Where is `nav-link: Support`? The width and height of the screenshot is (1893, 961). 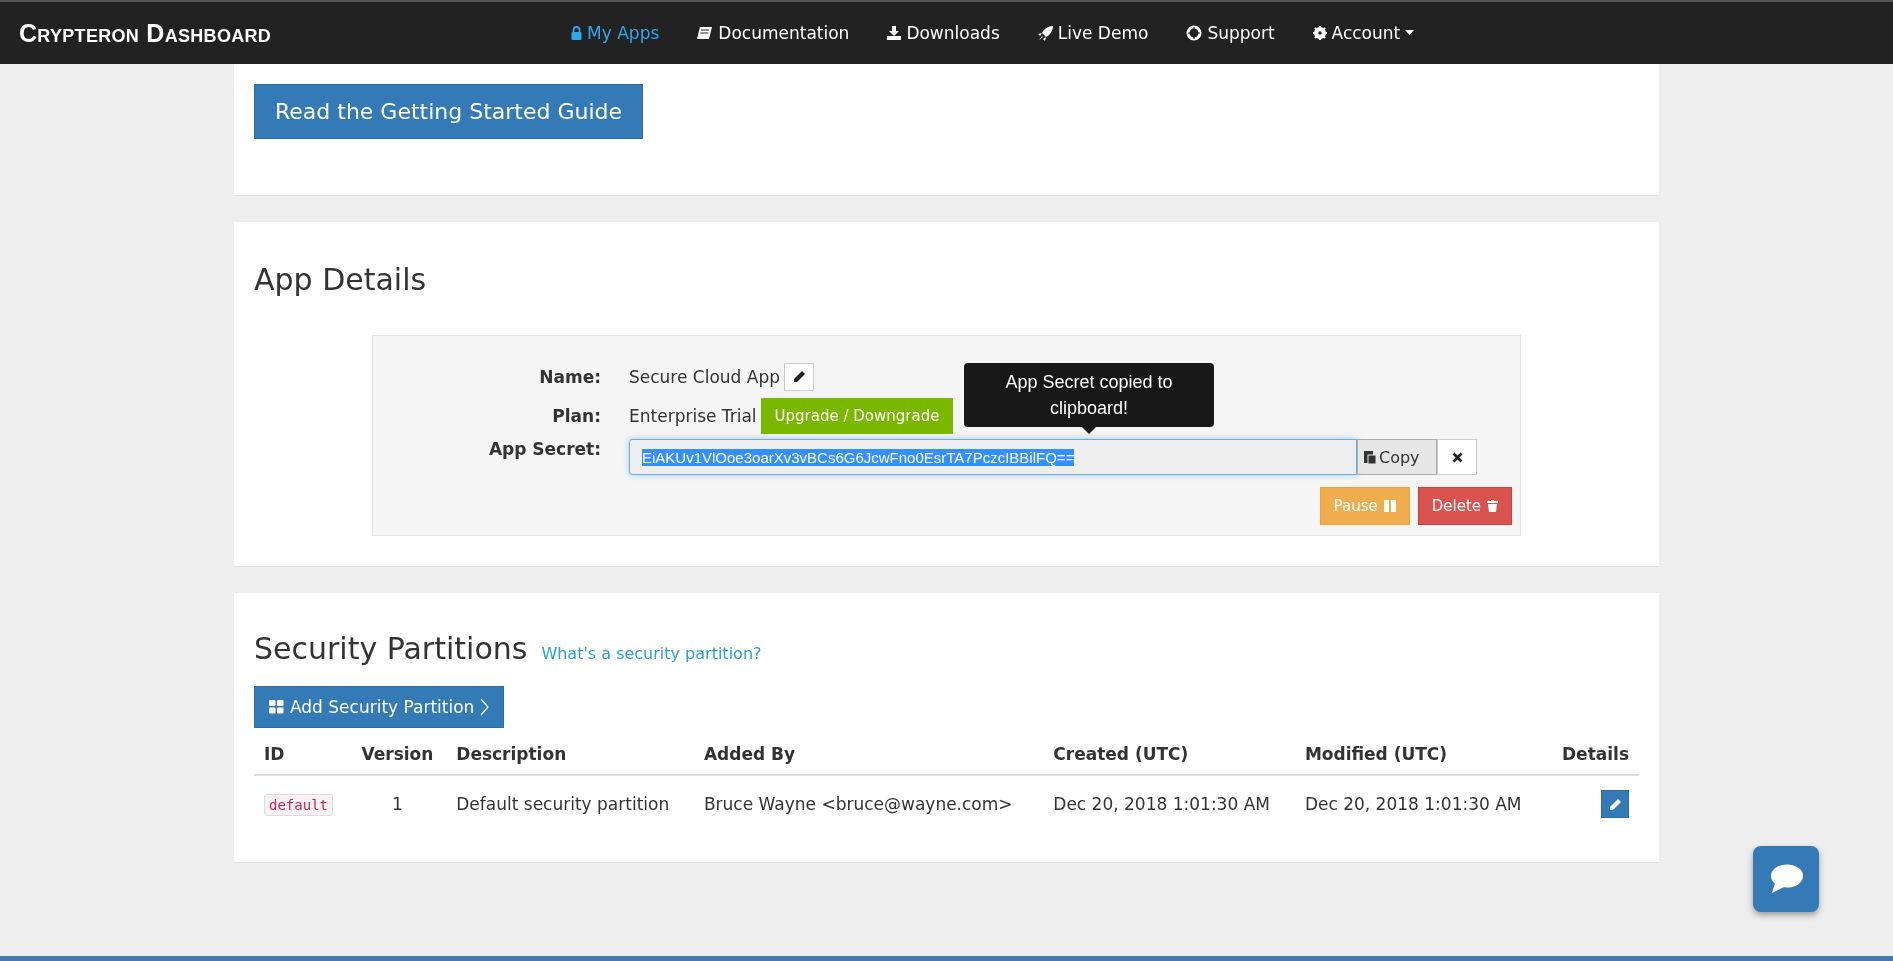 nav-link: Support is located at coordinates (1230, 33).